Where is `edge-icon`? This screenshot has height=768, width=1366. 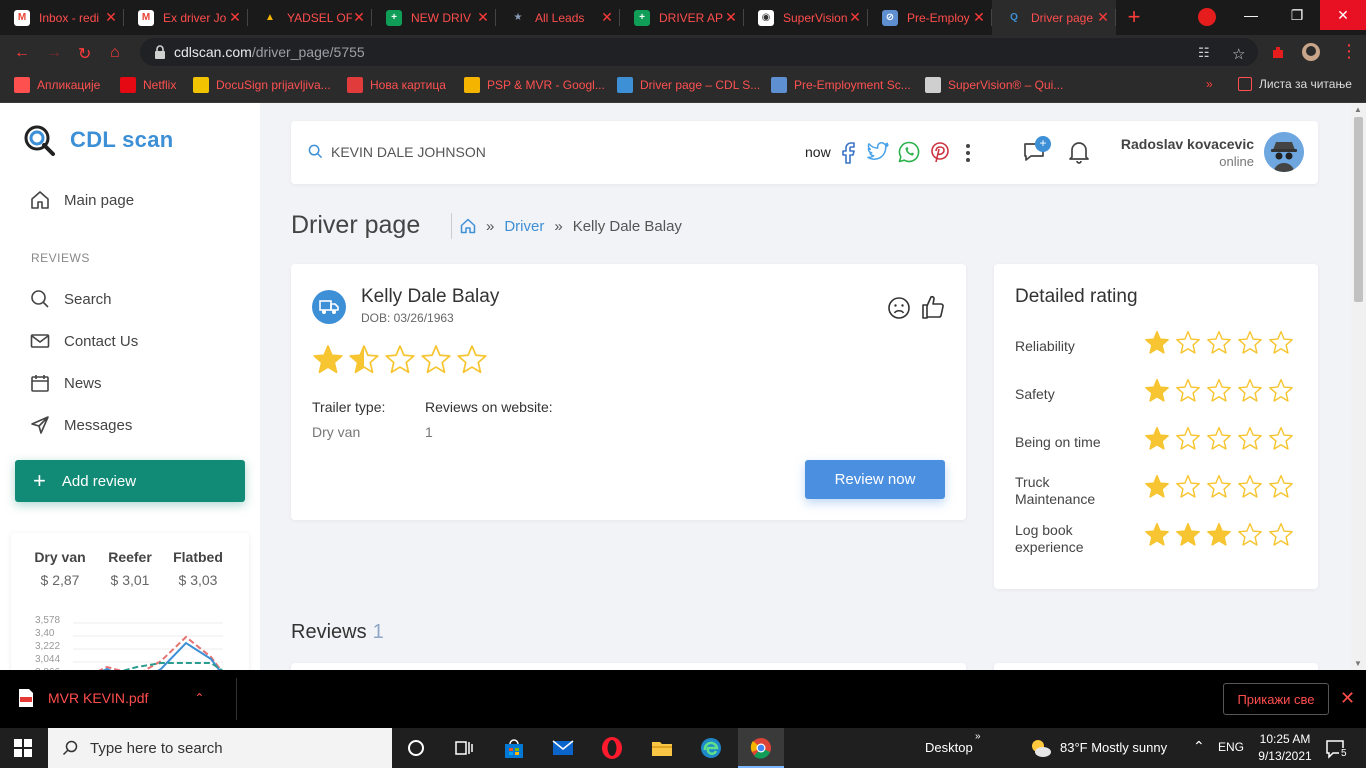
edge-icon is located at coordinates (711, 748).